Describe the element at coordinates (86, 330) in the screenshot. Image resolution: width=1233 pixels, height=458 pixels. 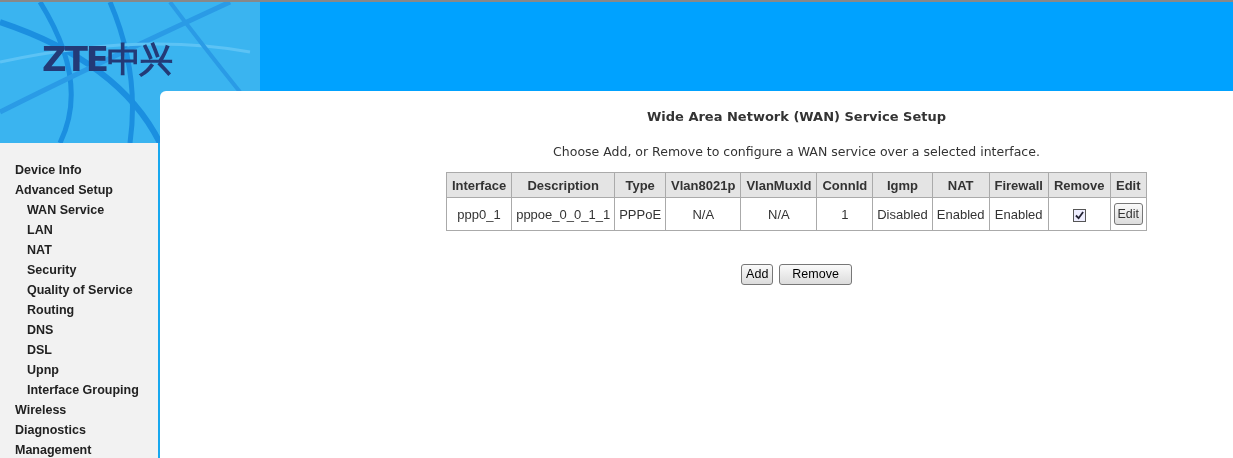
I see `nav-link: DNS` at that location.